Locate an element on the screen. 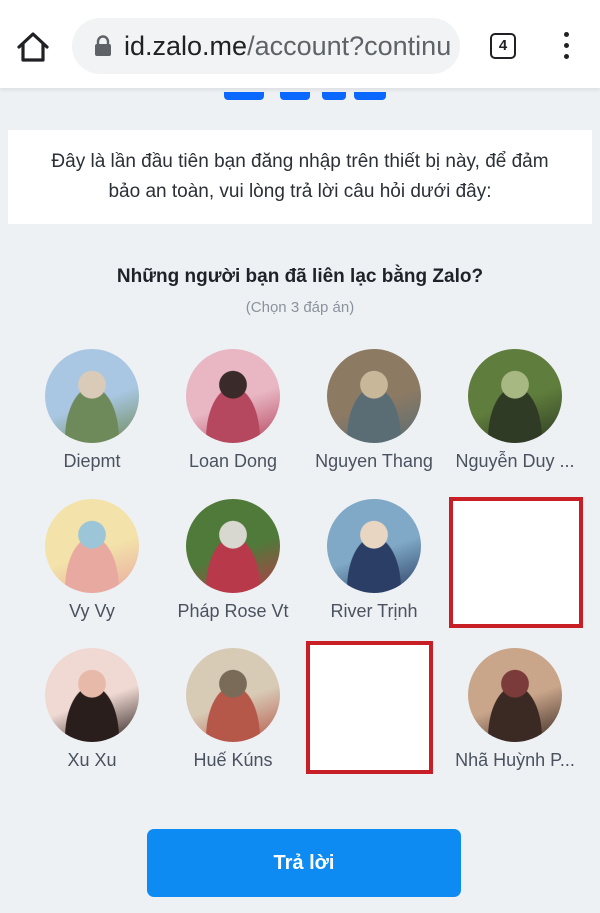  friend-option: Diepmt is located at coordinates (92, 419).